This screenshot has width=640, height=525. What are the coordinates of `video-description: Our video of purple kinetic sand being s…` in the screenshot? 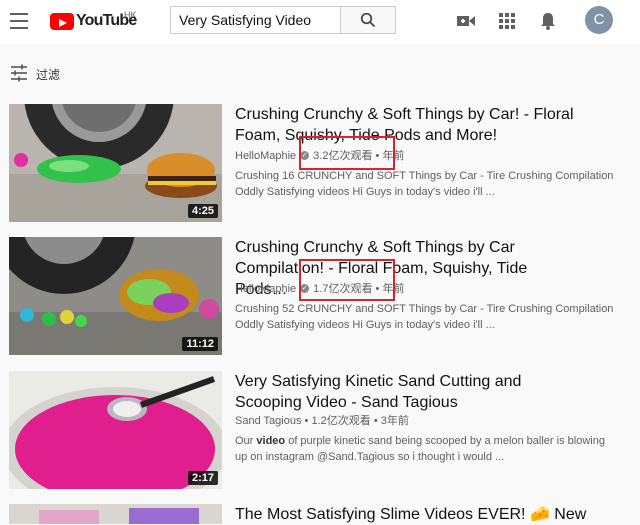 It's located at (425, 449).